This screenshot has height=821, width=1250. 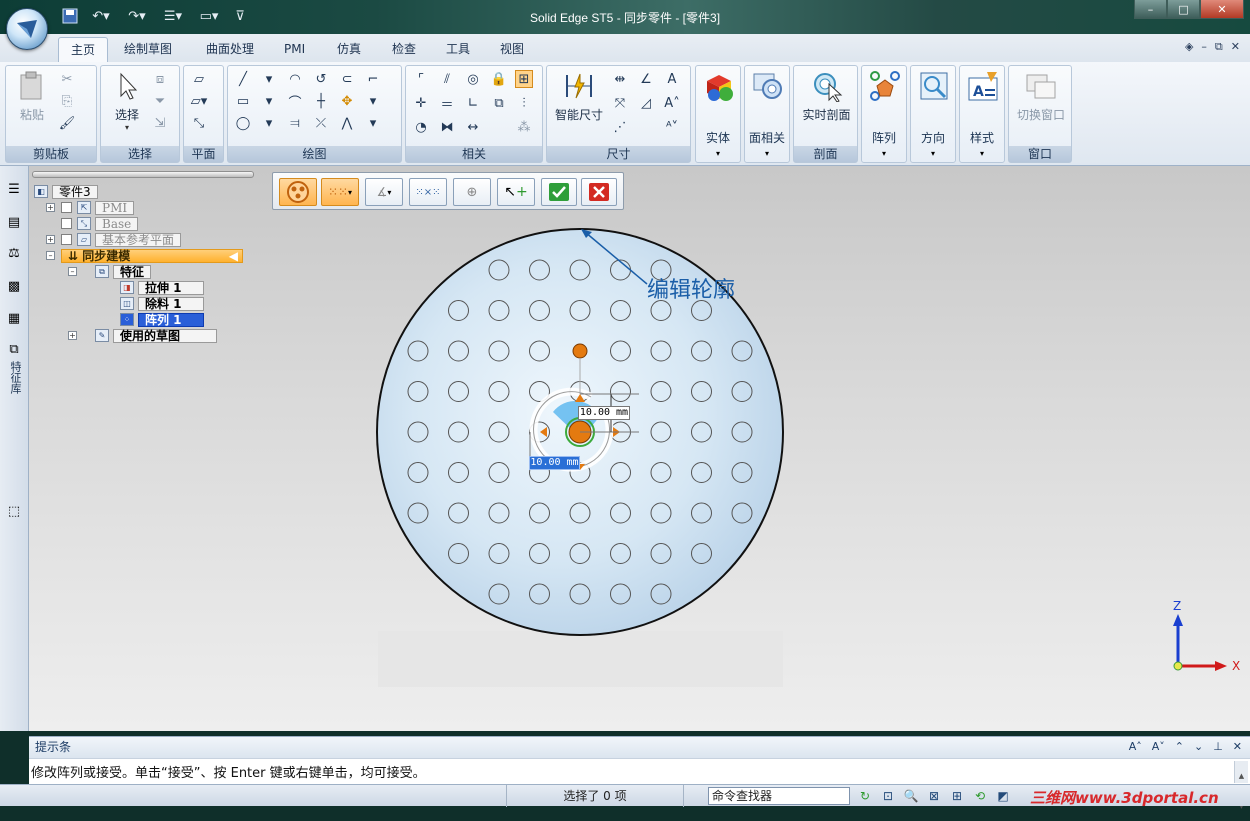 What do you see at coordinates (1189, 47) in the screenshot?
I see `help-icon: ◈` at bounding box center [1189, 47].